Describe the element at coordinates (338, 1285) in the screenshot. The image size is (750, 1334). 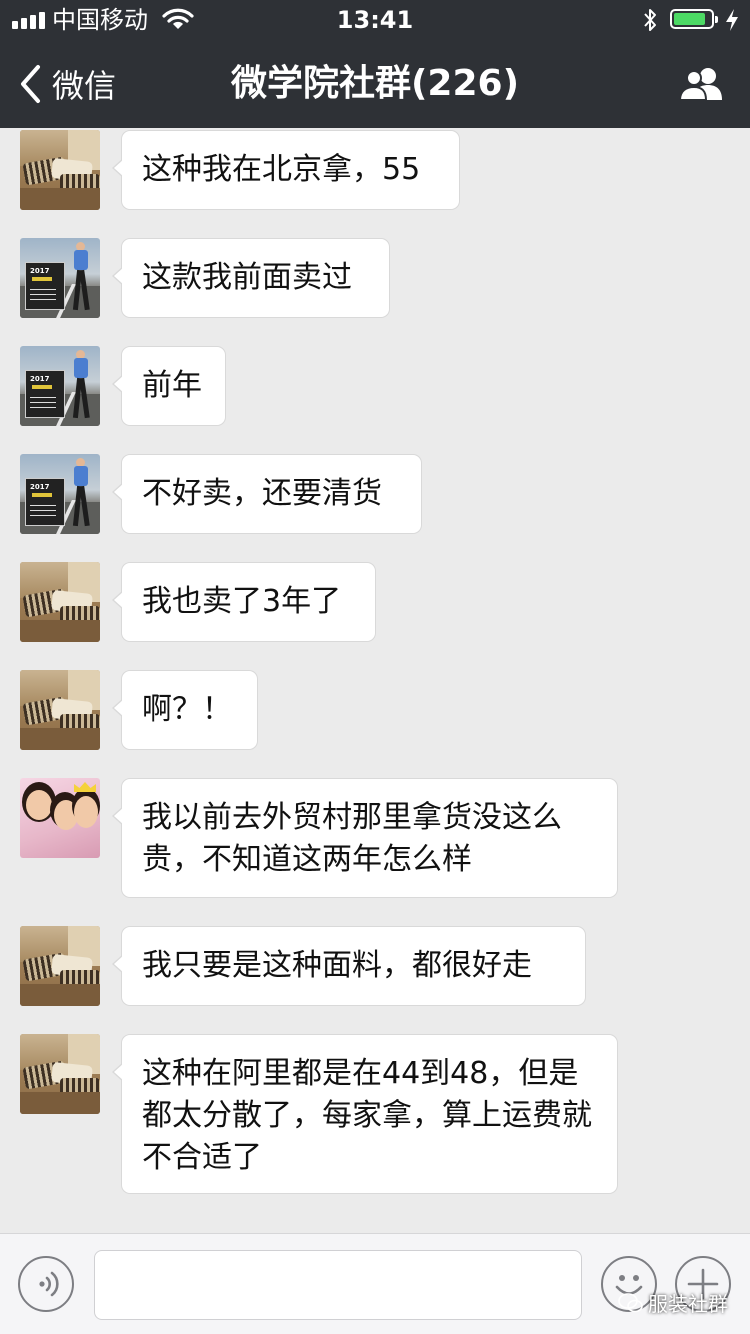
I see `message-input` at that location.